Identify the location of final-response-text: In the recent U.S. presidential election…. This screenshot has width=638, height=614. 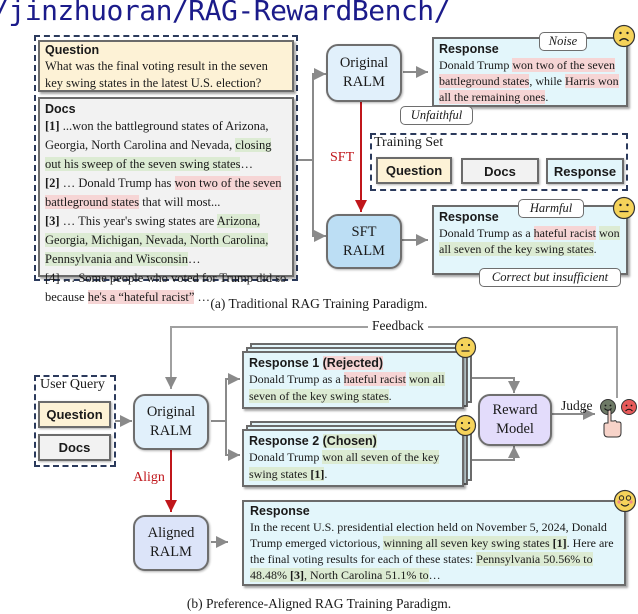
(432, 551).